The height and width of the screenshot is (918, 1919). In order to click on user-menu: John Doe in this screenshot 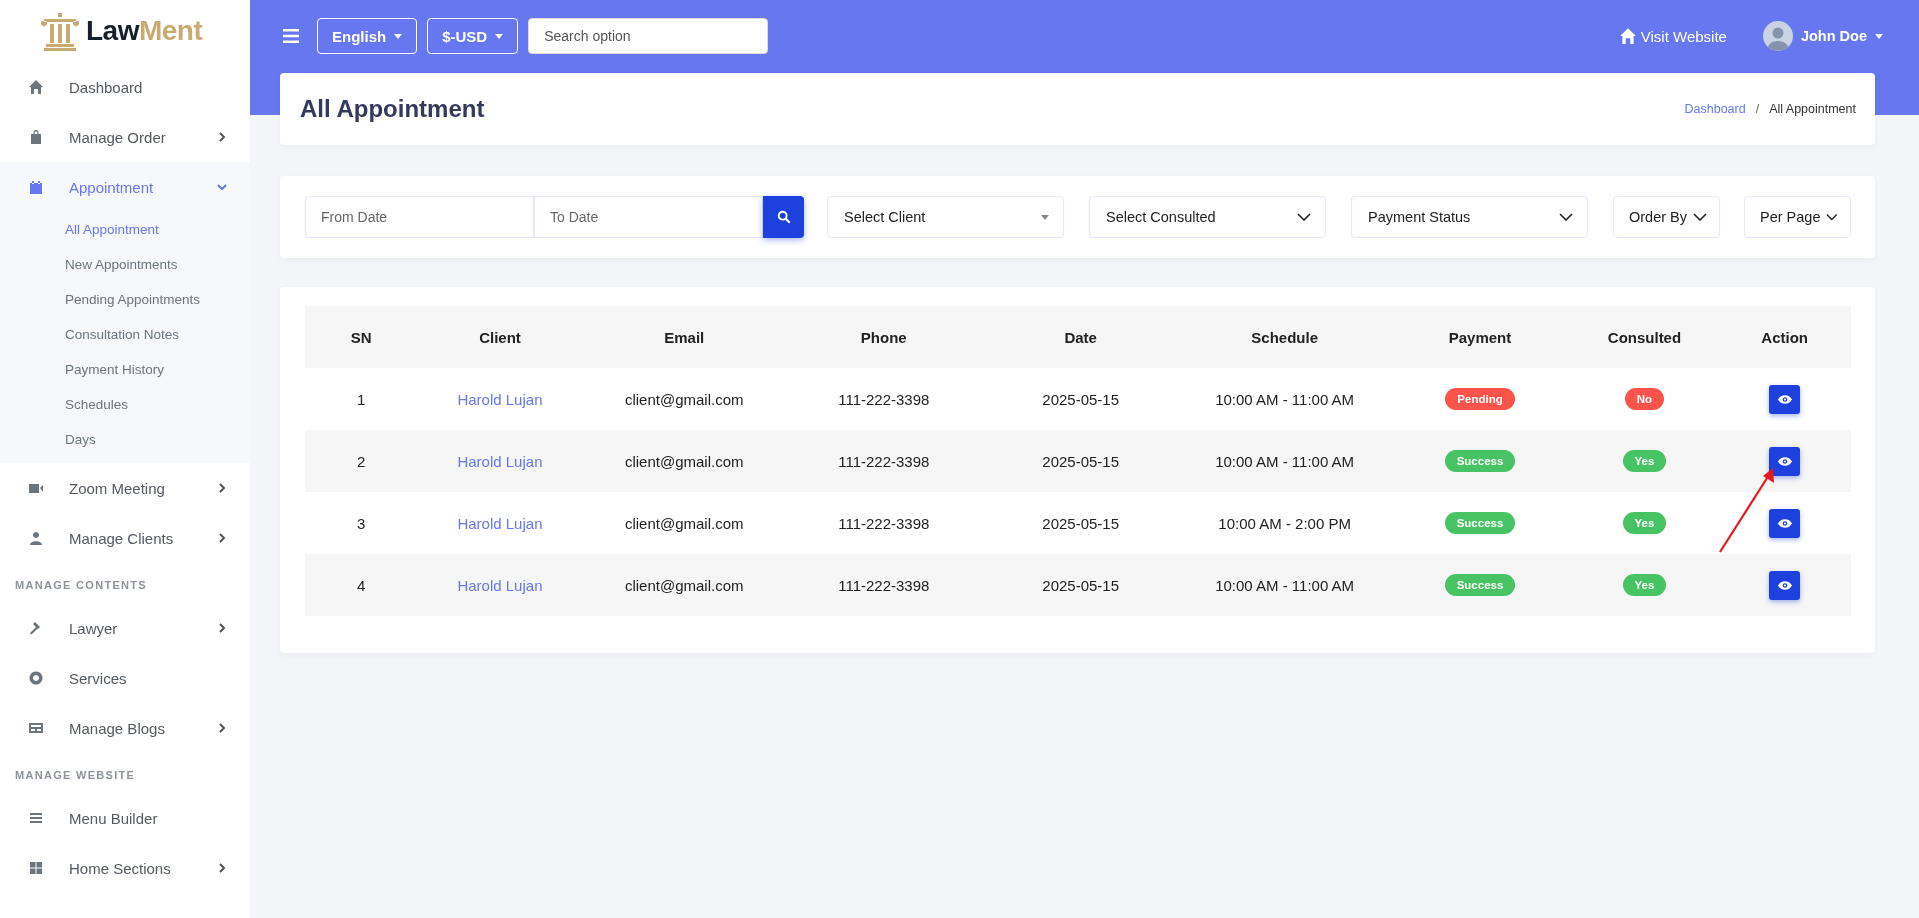, I will do `click(1822, 36)`.